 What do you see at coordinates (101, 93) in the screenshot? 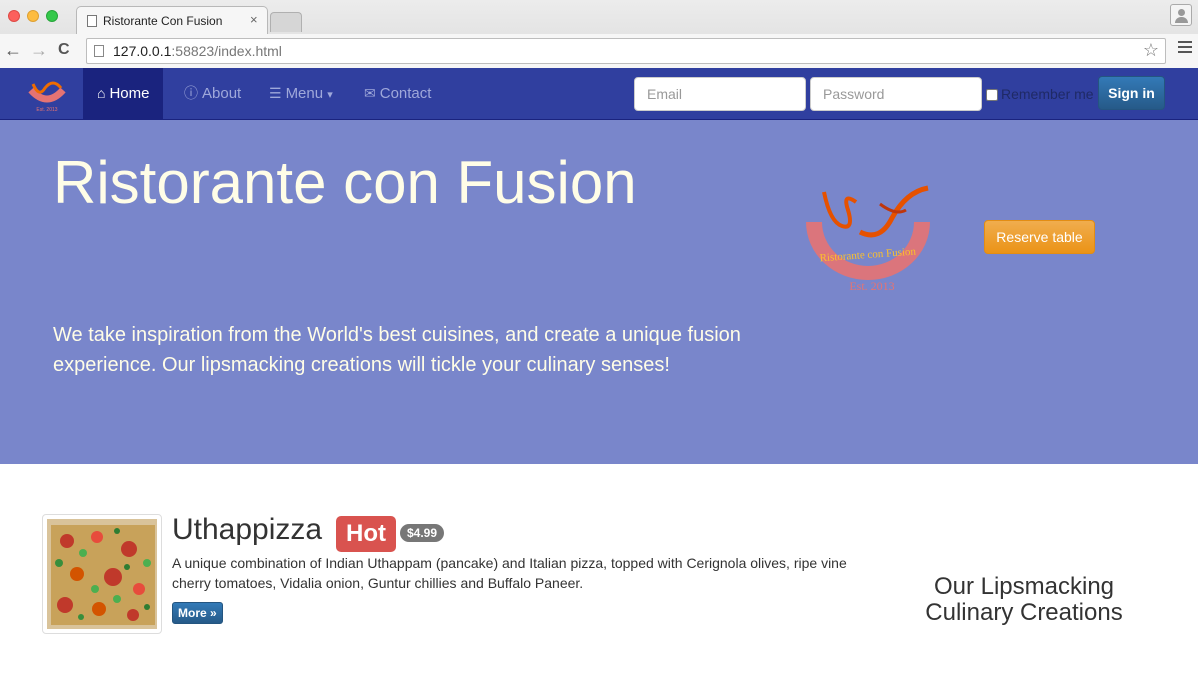
I see `home-icon: ⌂` at bounding box center [101, 93].